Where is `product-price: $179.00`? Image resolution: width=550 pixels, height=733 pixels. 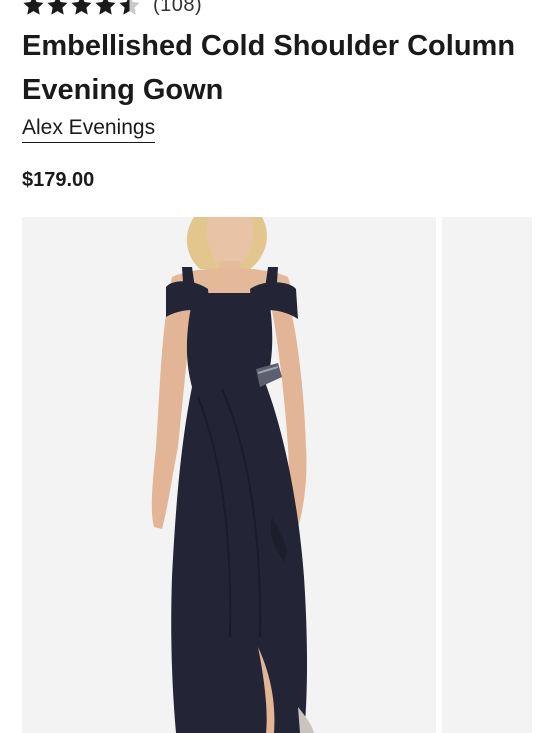
product-price: $179.00 is located at coordinates (58, 180).